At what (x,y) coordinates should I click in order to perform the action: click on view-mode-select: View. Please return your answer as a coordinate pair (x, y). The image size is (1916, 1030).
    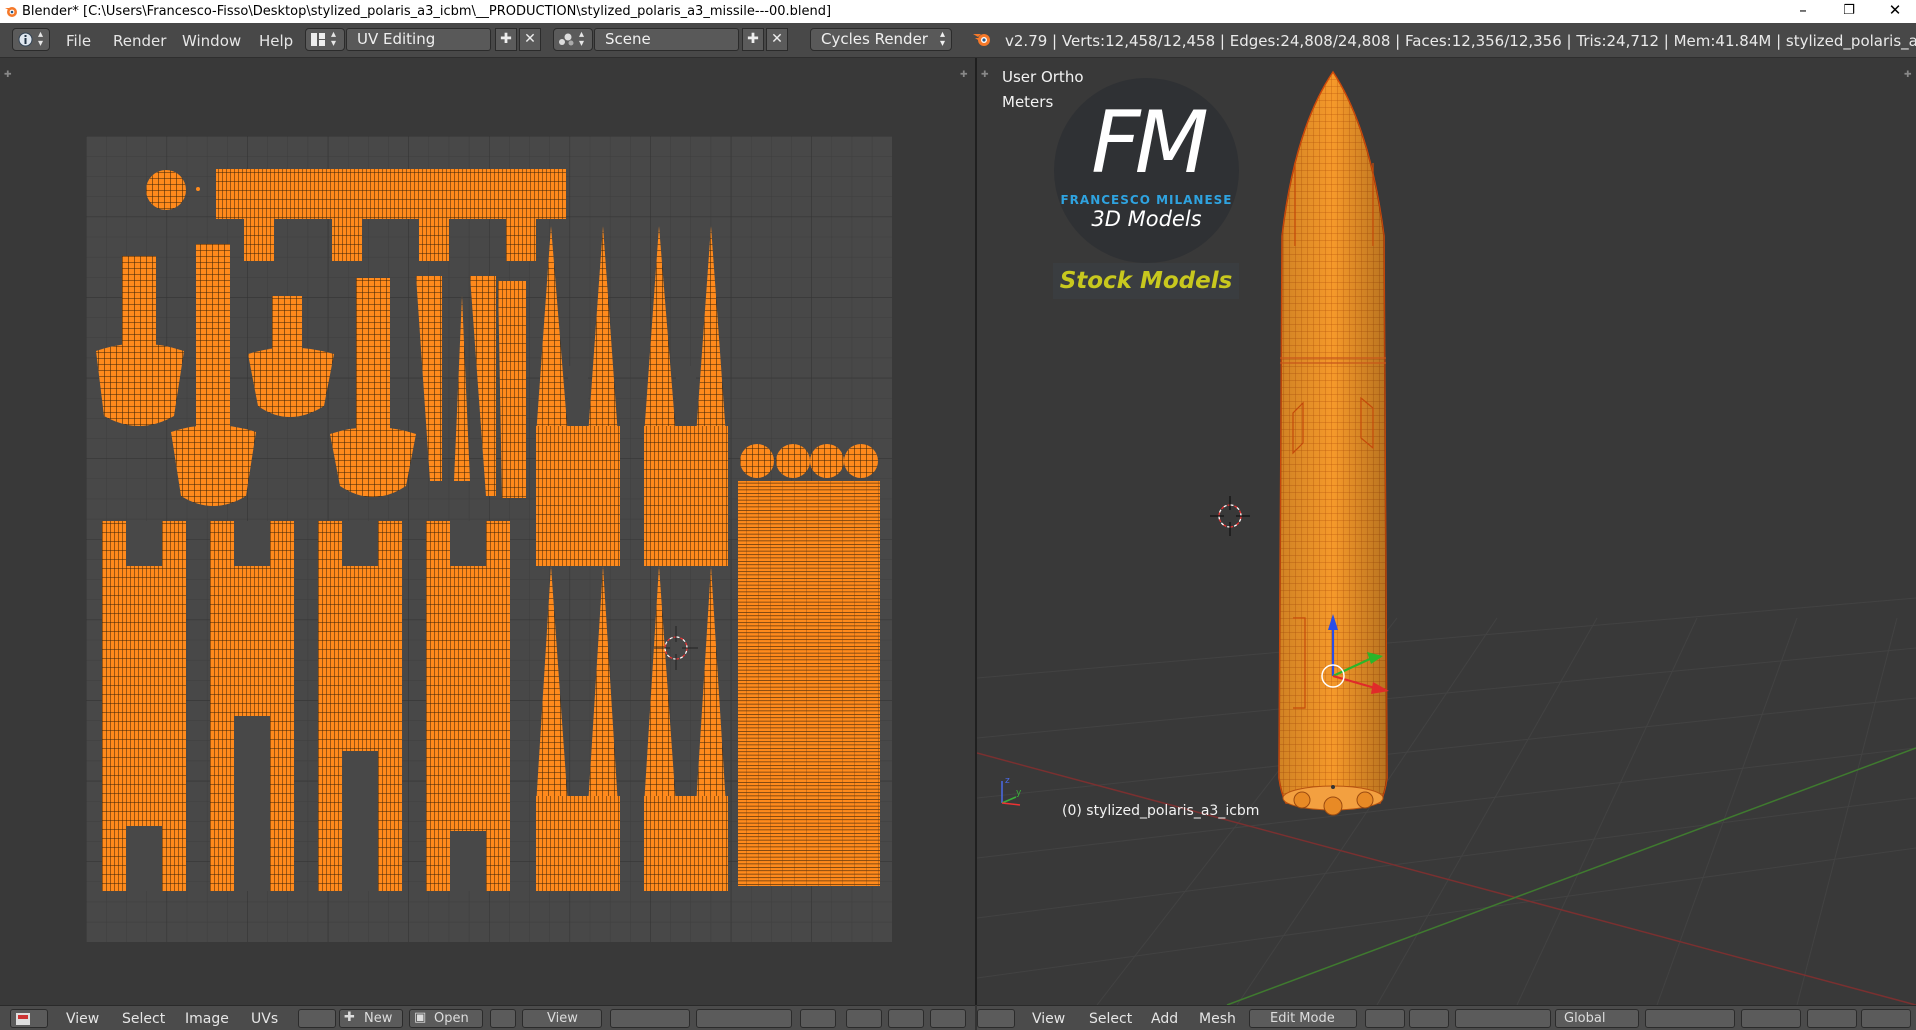
    Looking at the image, I should click on (562, 1018).